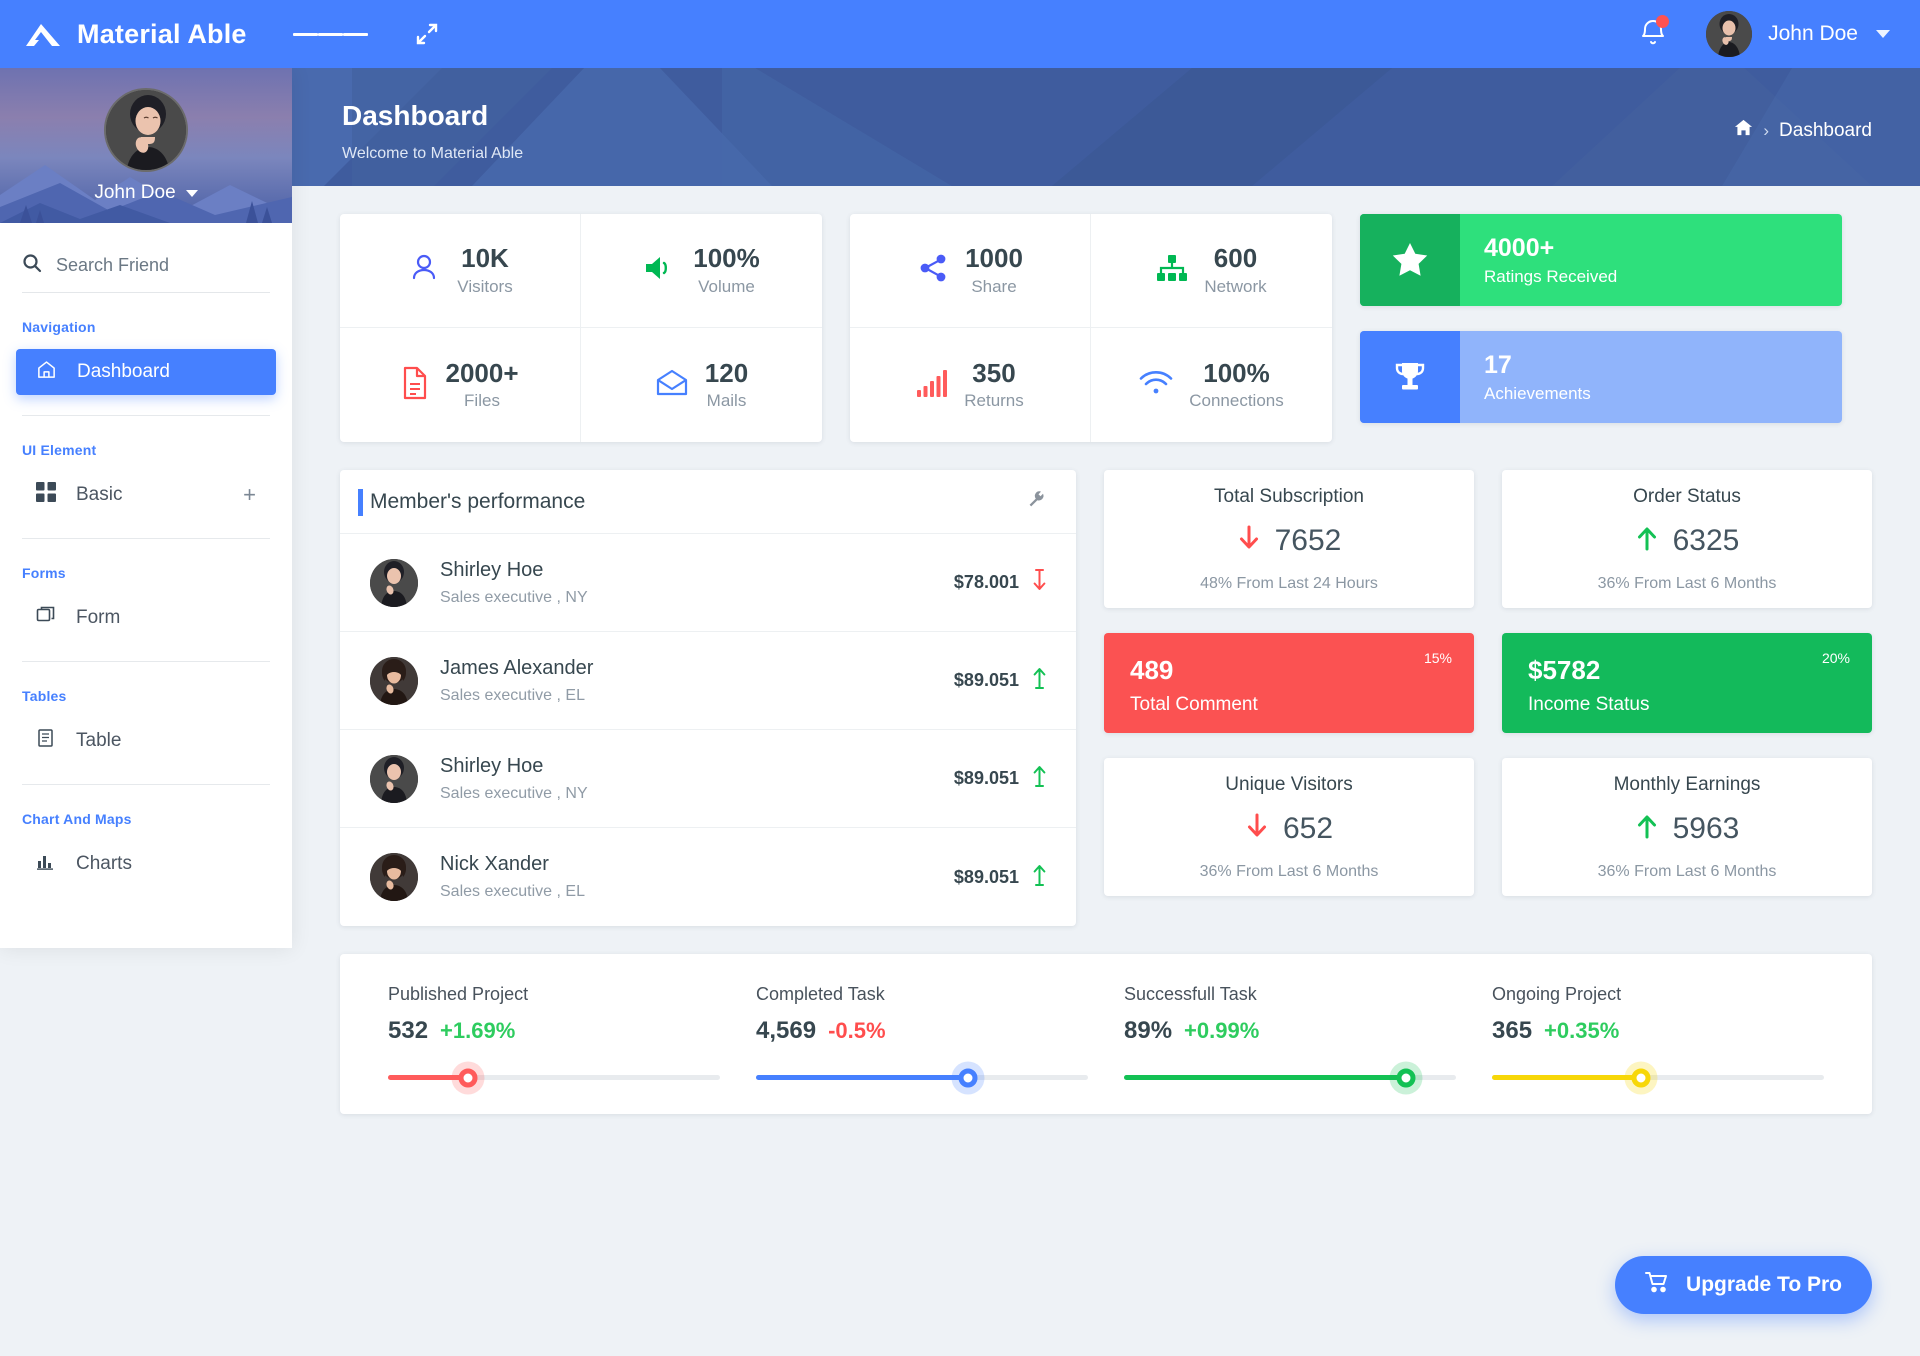 The image size is (1920, 1356). What do you see at coordinates (146, 495) in the screenshot?
I see `sidebar-item-basic: Basic +` at bounding box center [146, 495].